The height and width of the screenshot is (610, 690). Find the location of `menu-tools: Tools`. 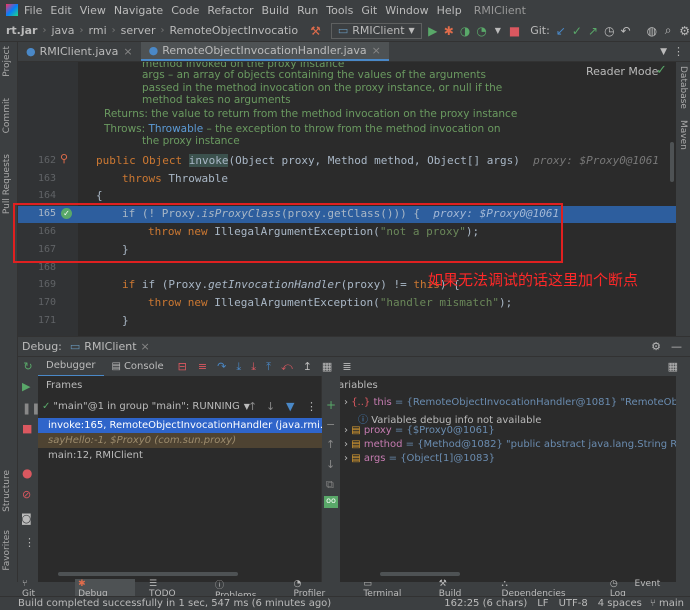

menu-tools: Tools is located at coordinates (339, 10).